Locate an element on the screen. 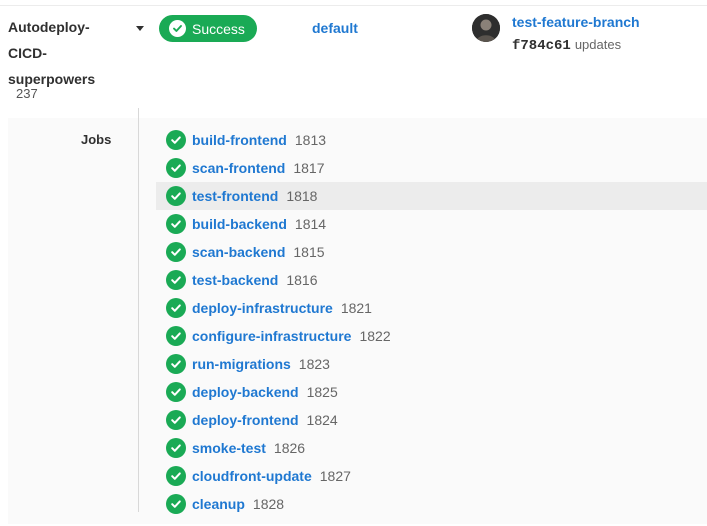  branch-link: test-feature-branch is located at coordinates (576, 22).